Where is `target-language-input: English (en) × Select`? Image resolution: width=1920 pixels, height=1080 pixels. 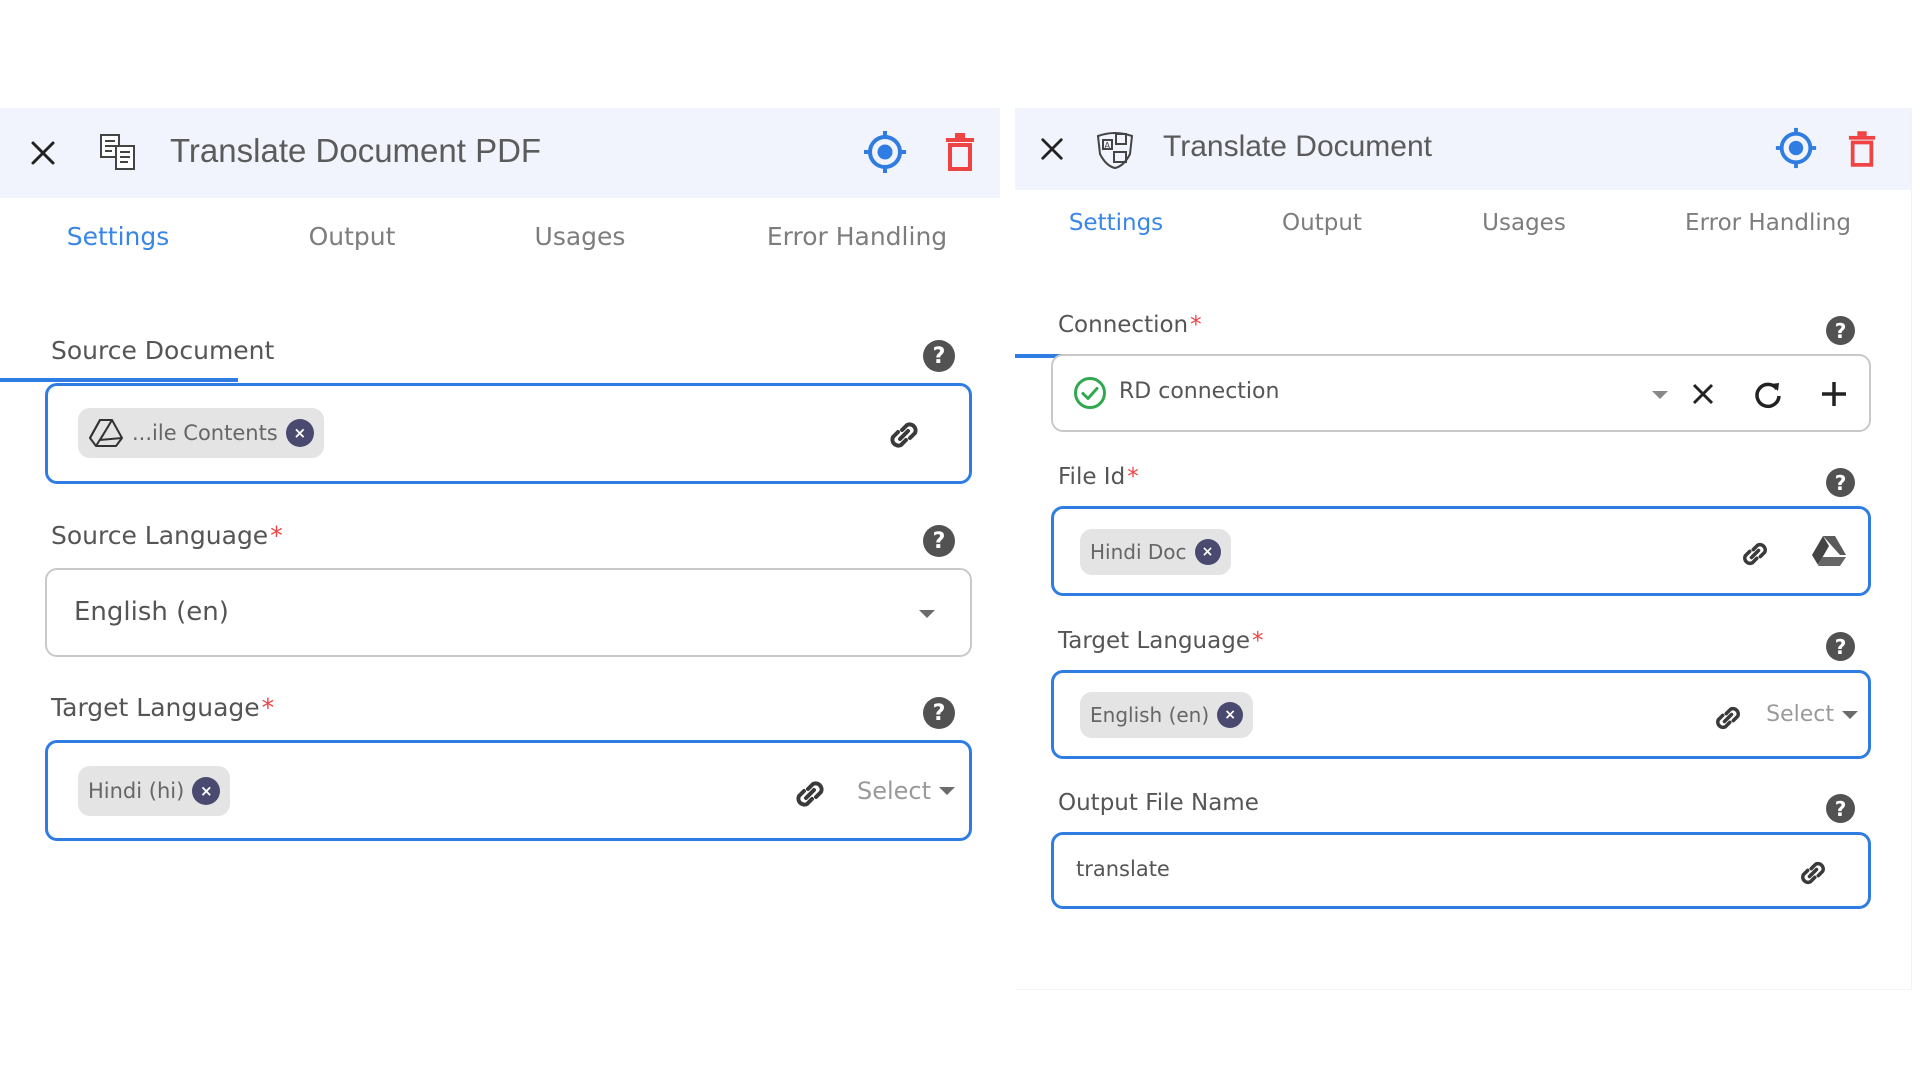 target-language-input: English (en) × Select is located at coordinates (1461, 714).